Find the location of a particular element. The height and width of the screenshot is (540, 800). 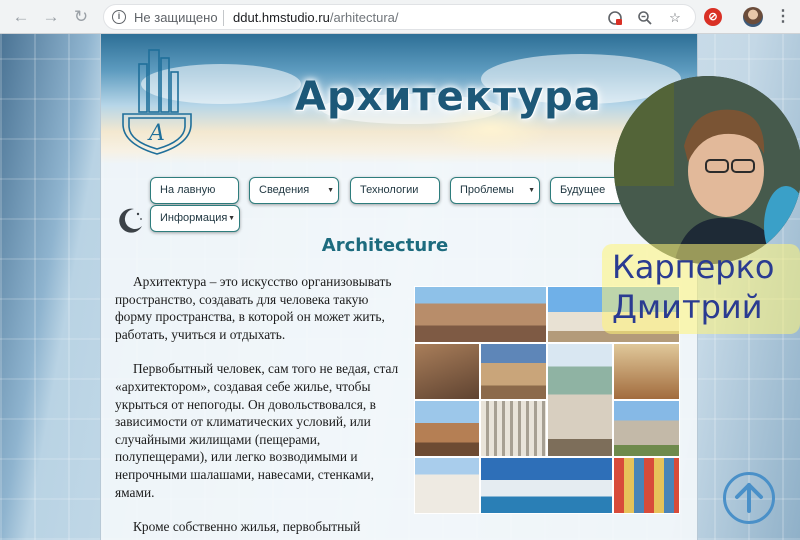

security-status: Не защищено is located at coordinates (176, 17).